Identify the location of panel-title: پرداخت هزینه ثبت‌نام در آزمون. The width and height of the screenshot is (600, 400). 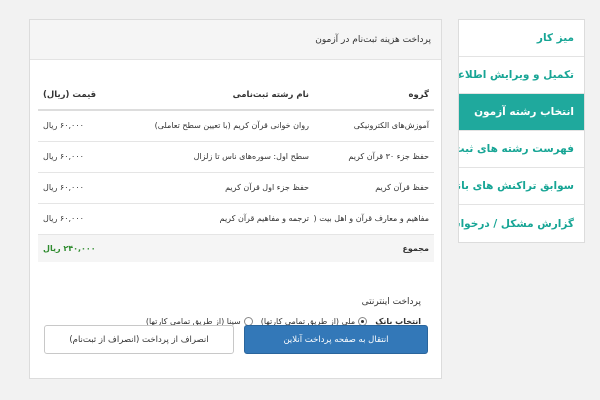
(235, 40).